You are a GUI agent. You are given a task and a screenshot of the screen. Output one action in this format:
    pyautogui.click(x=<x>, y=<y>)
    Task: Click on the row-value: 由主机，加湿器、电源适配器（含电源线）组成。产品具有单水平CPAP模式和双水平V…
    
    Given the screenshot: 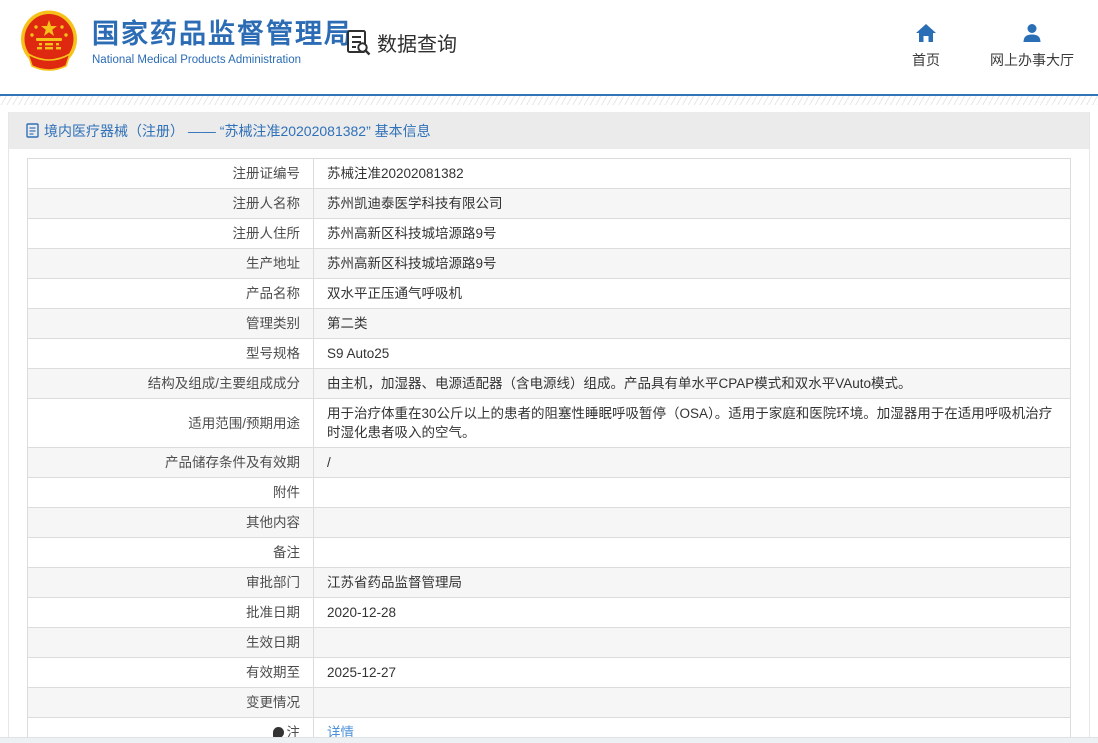 What is the action you would take?
    pyautogui.click(x=692, y=383)
    